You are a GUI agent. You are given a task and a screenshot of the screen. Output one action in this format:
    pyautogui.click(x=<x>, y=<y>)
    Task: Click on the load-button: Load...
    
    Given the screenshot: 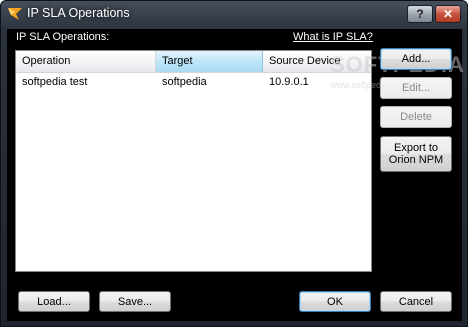 What is the action you would take?
    pyautogui.click(x=54, y=301)
    